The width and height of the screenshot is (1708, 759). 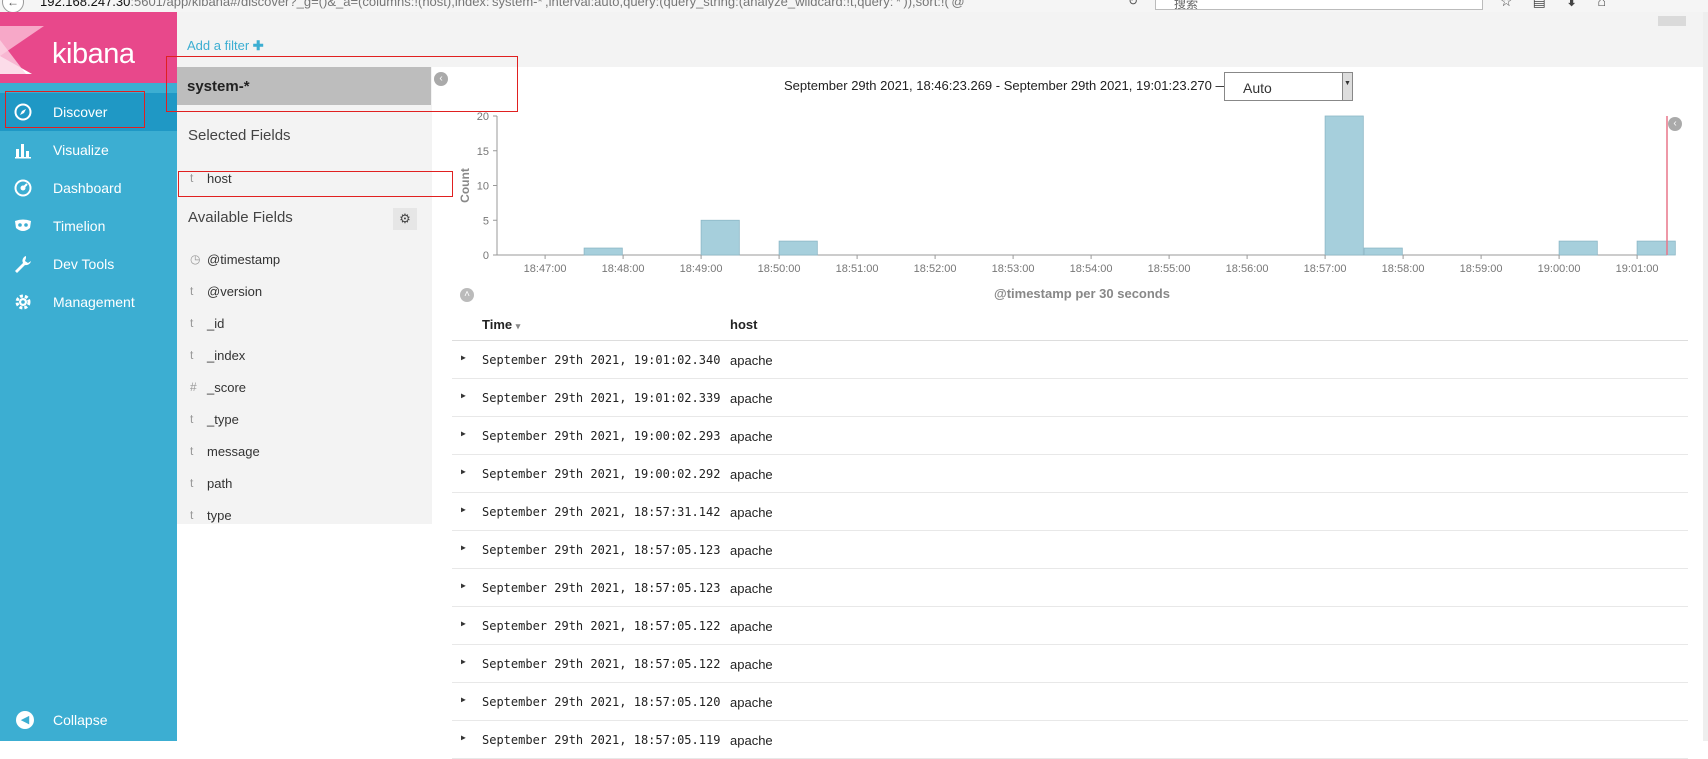 What do you see at coordinates (84, 264) in the screenshot?
I see `sidebar-item-label: Dev Tools` at bounding box center [84, 264].